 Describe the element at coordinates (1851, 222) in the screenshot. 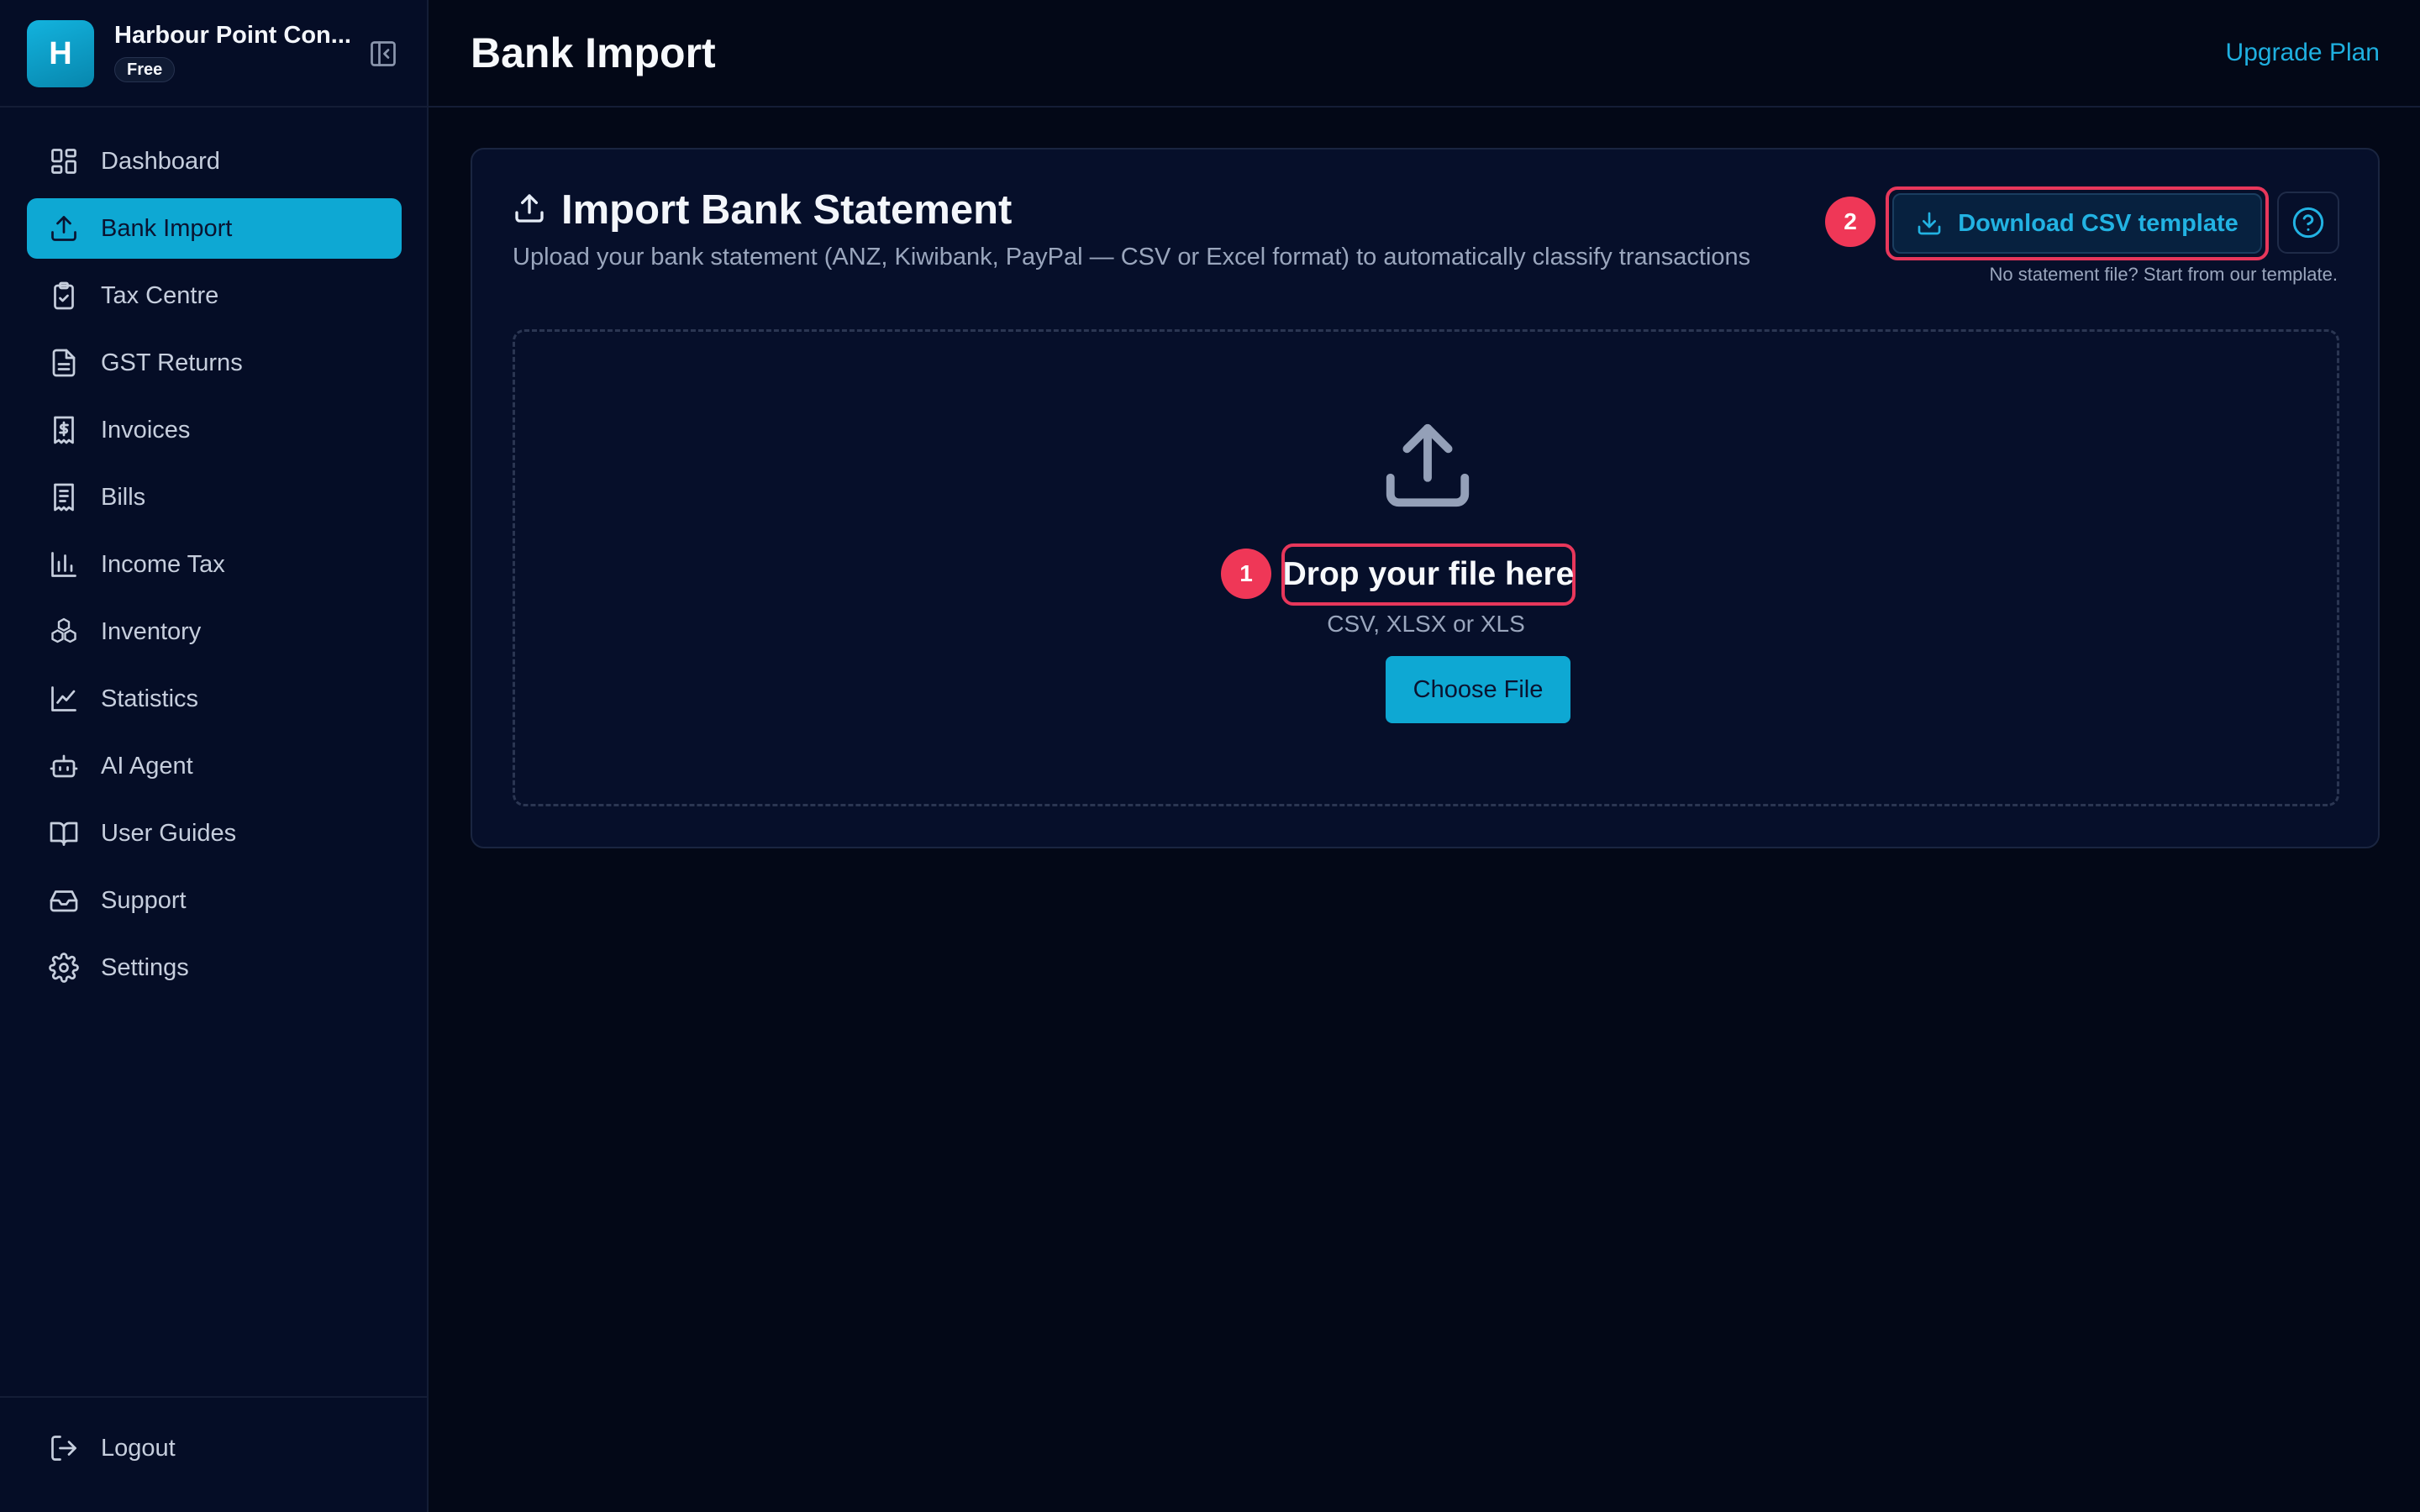

I see `step-badge-2: 2` at that location.